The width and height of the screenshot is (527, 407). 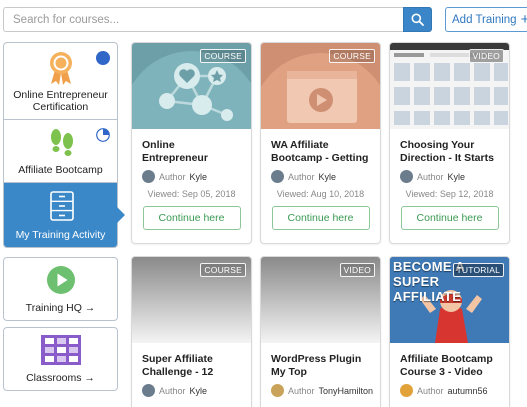 I want to click on add-training-button: Add Training +, so click(x=486, y=19).